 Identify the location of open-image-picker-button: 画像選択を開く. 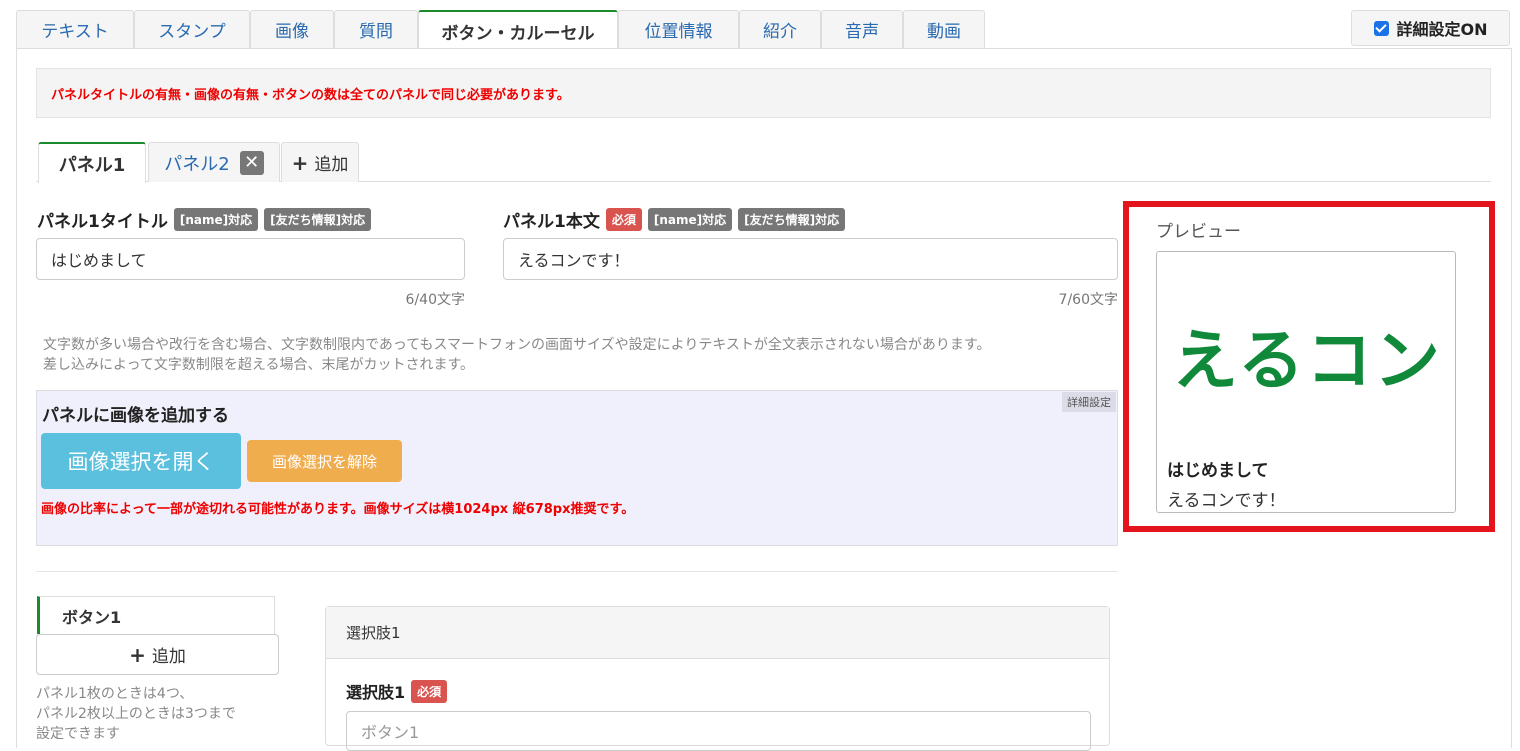
(141, 461).